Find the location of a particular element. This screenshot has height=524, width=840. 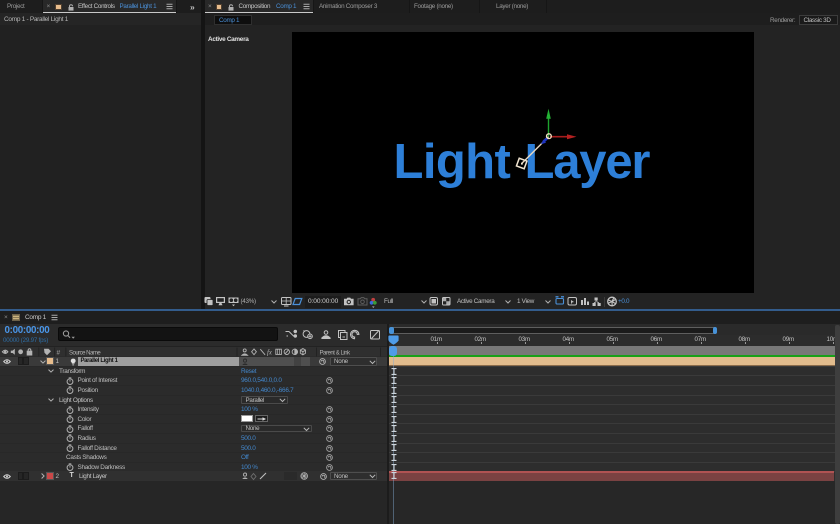

svg-text: Source Name is located at coordinates (85, 353).